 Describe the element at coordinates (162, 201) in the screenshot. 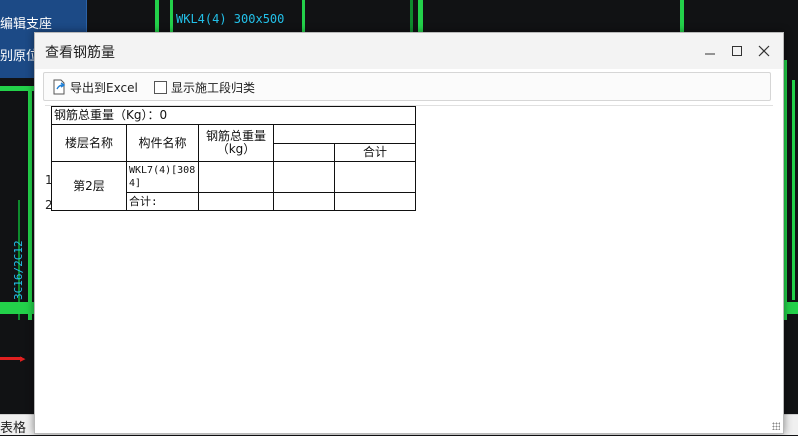

I see `total-label-cell: 合计:` at that location.